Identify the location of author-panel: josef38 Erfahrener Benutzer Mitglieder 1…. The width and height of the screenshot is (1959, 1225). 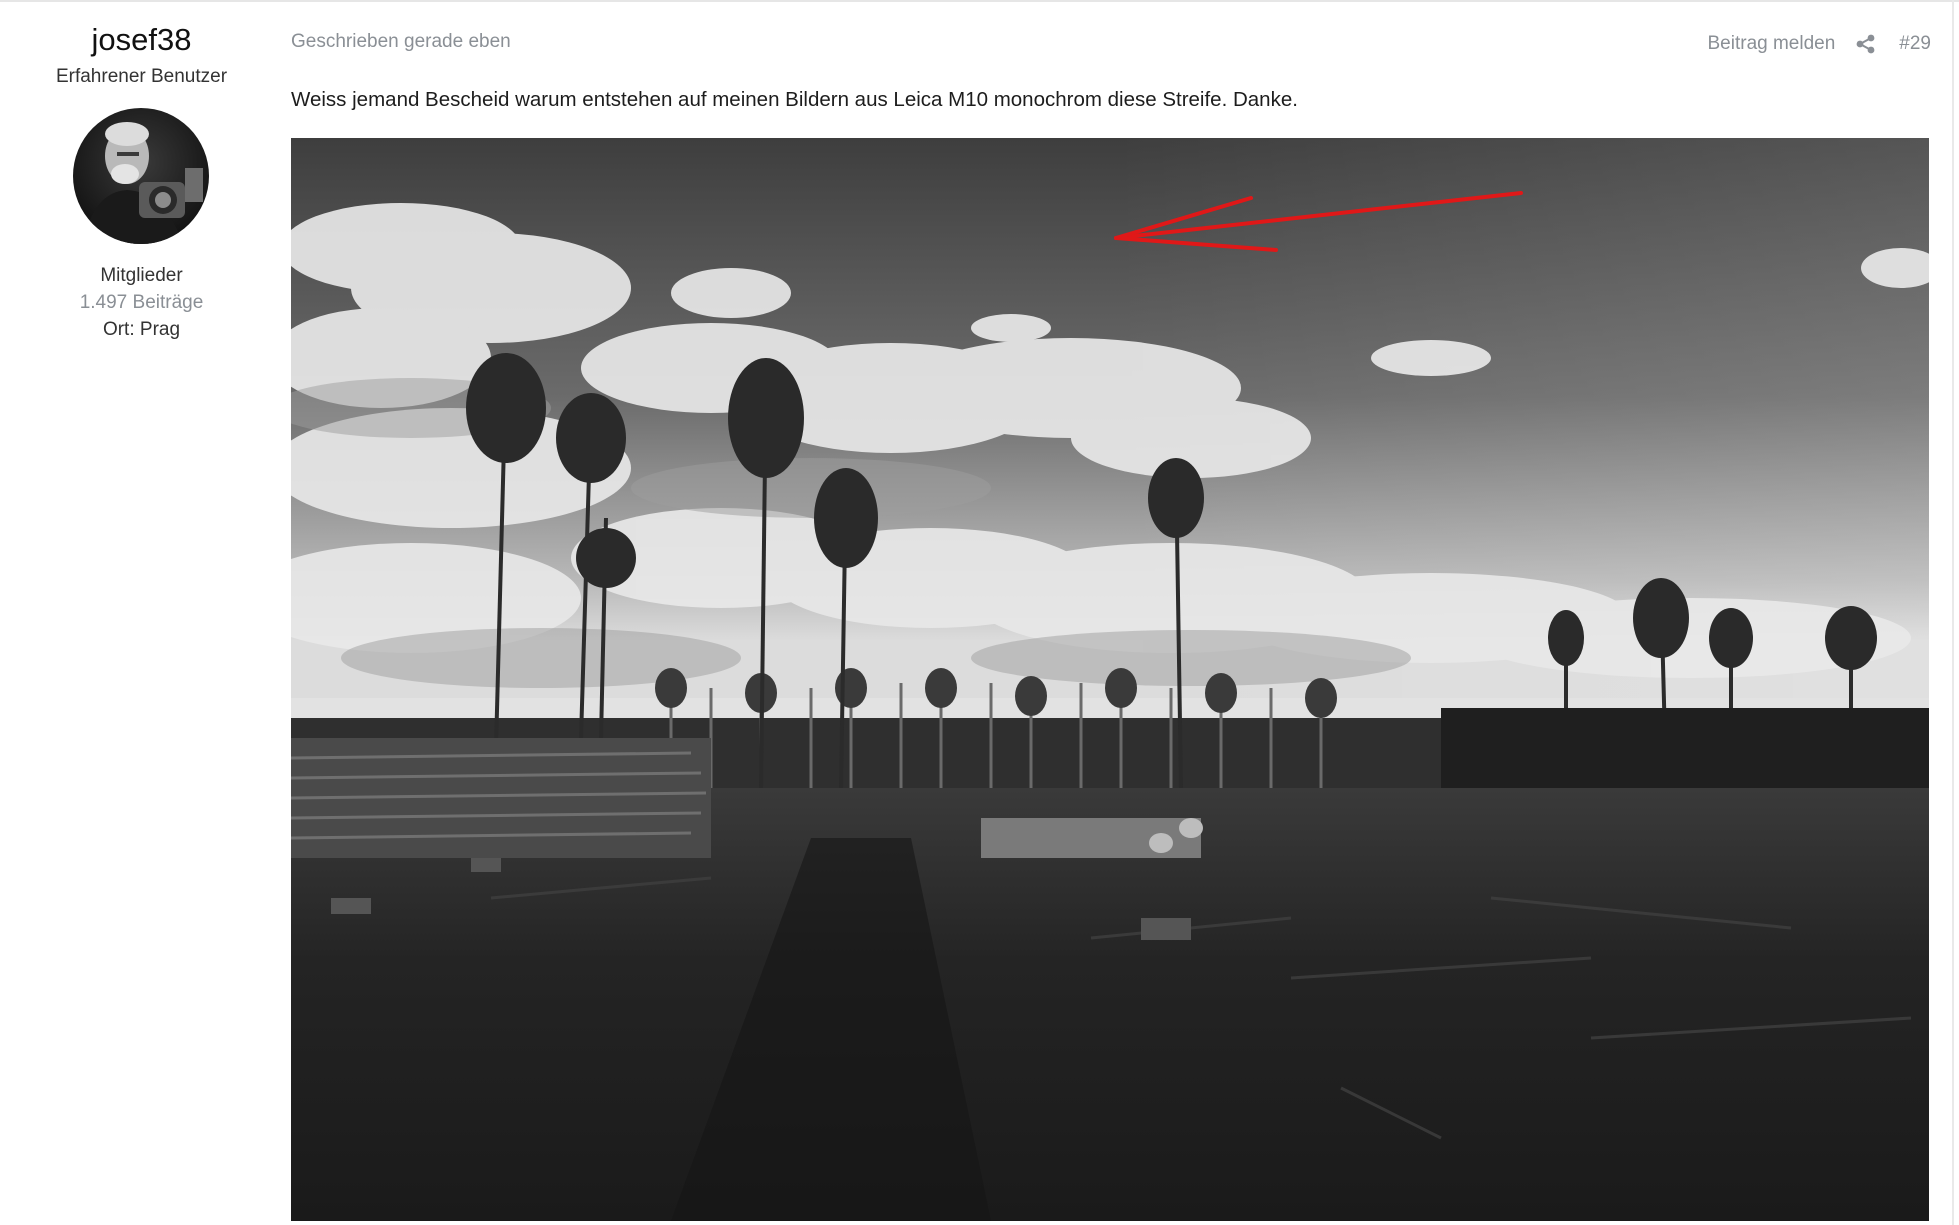
(141, 612).